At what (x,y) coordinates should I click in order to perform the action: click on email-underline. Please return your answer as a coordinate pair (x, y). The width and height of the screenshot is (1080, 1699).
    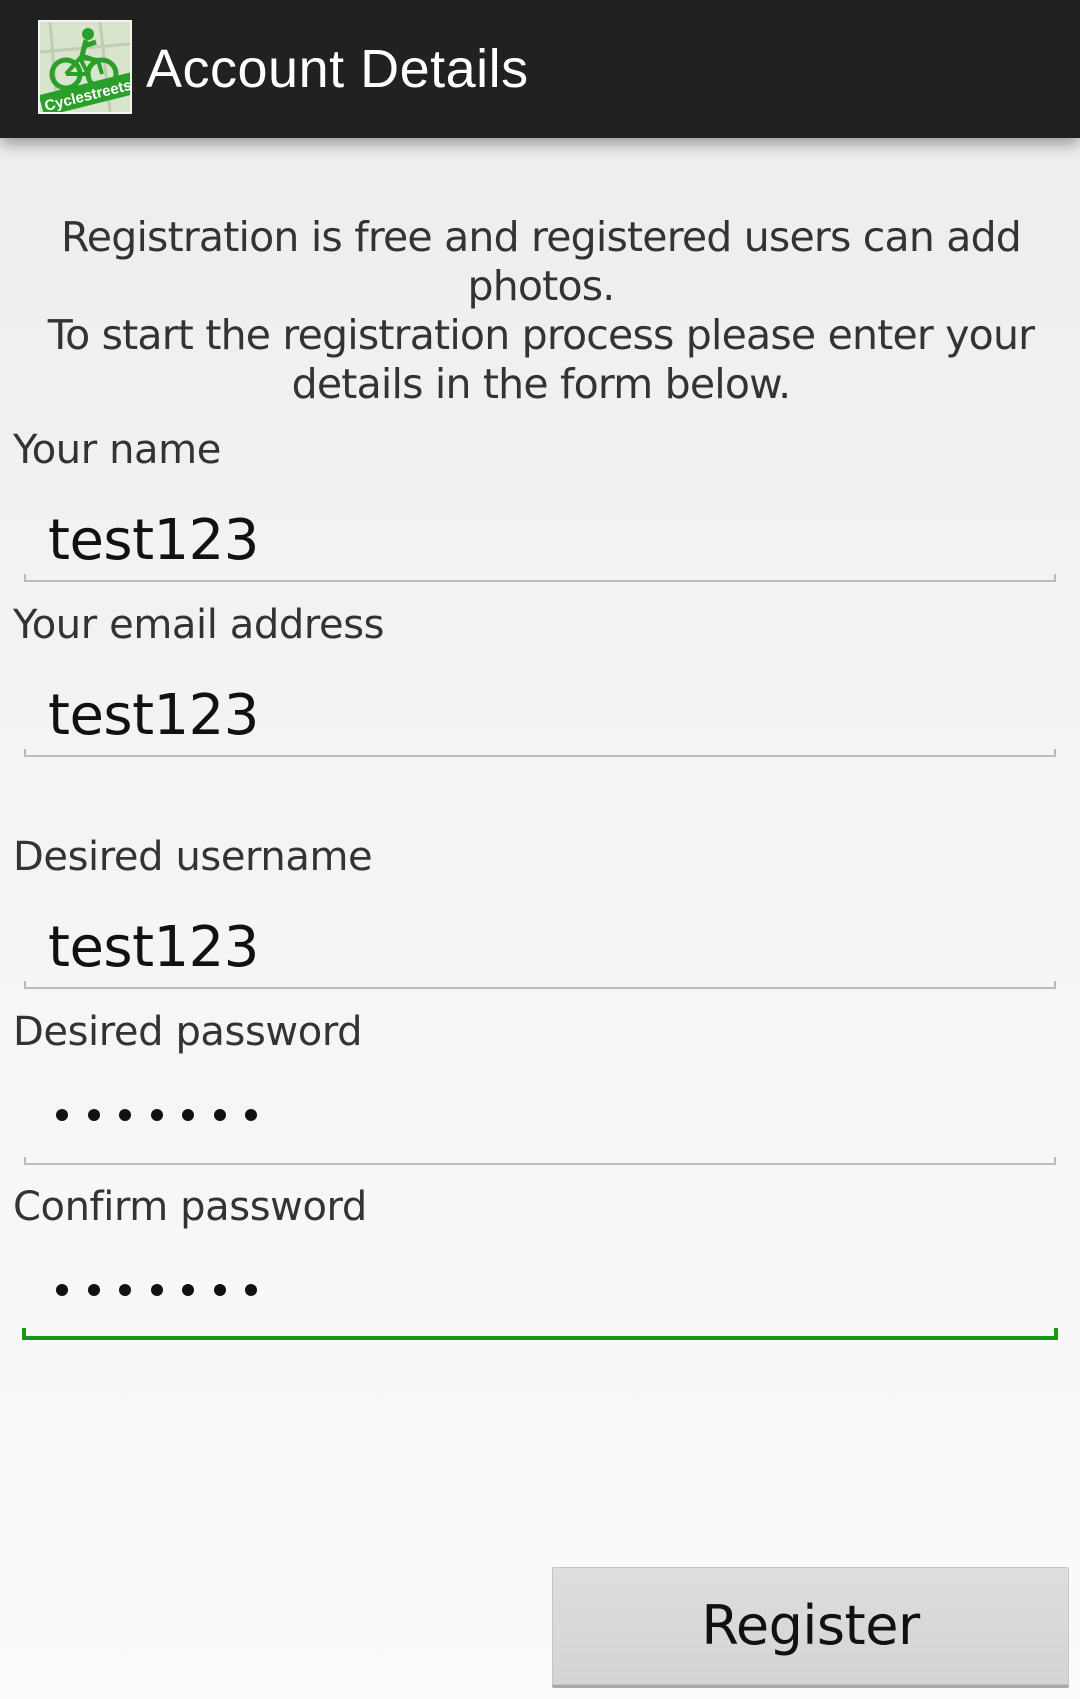
    Looking at the image, I should click on (540, 753).